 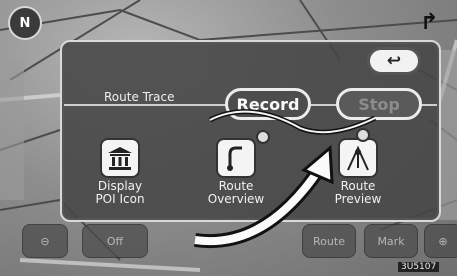 I want to click on mark-label: Mark, so click(x=391, y=241).